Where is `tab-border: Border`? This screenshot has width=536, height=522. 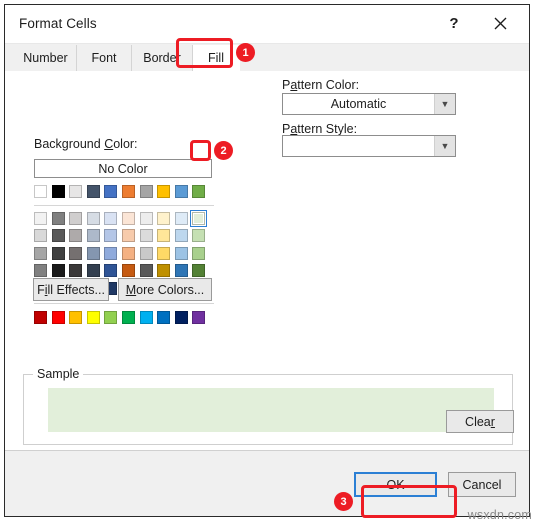 tab-border: Border is located at coordinates (162, 58).